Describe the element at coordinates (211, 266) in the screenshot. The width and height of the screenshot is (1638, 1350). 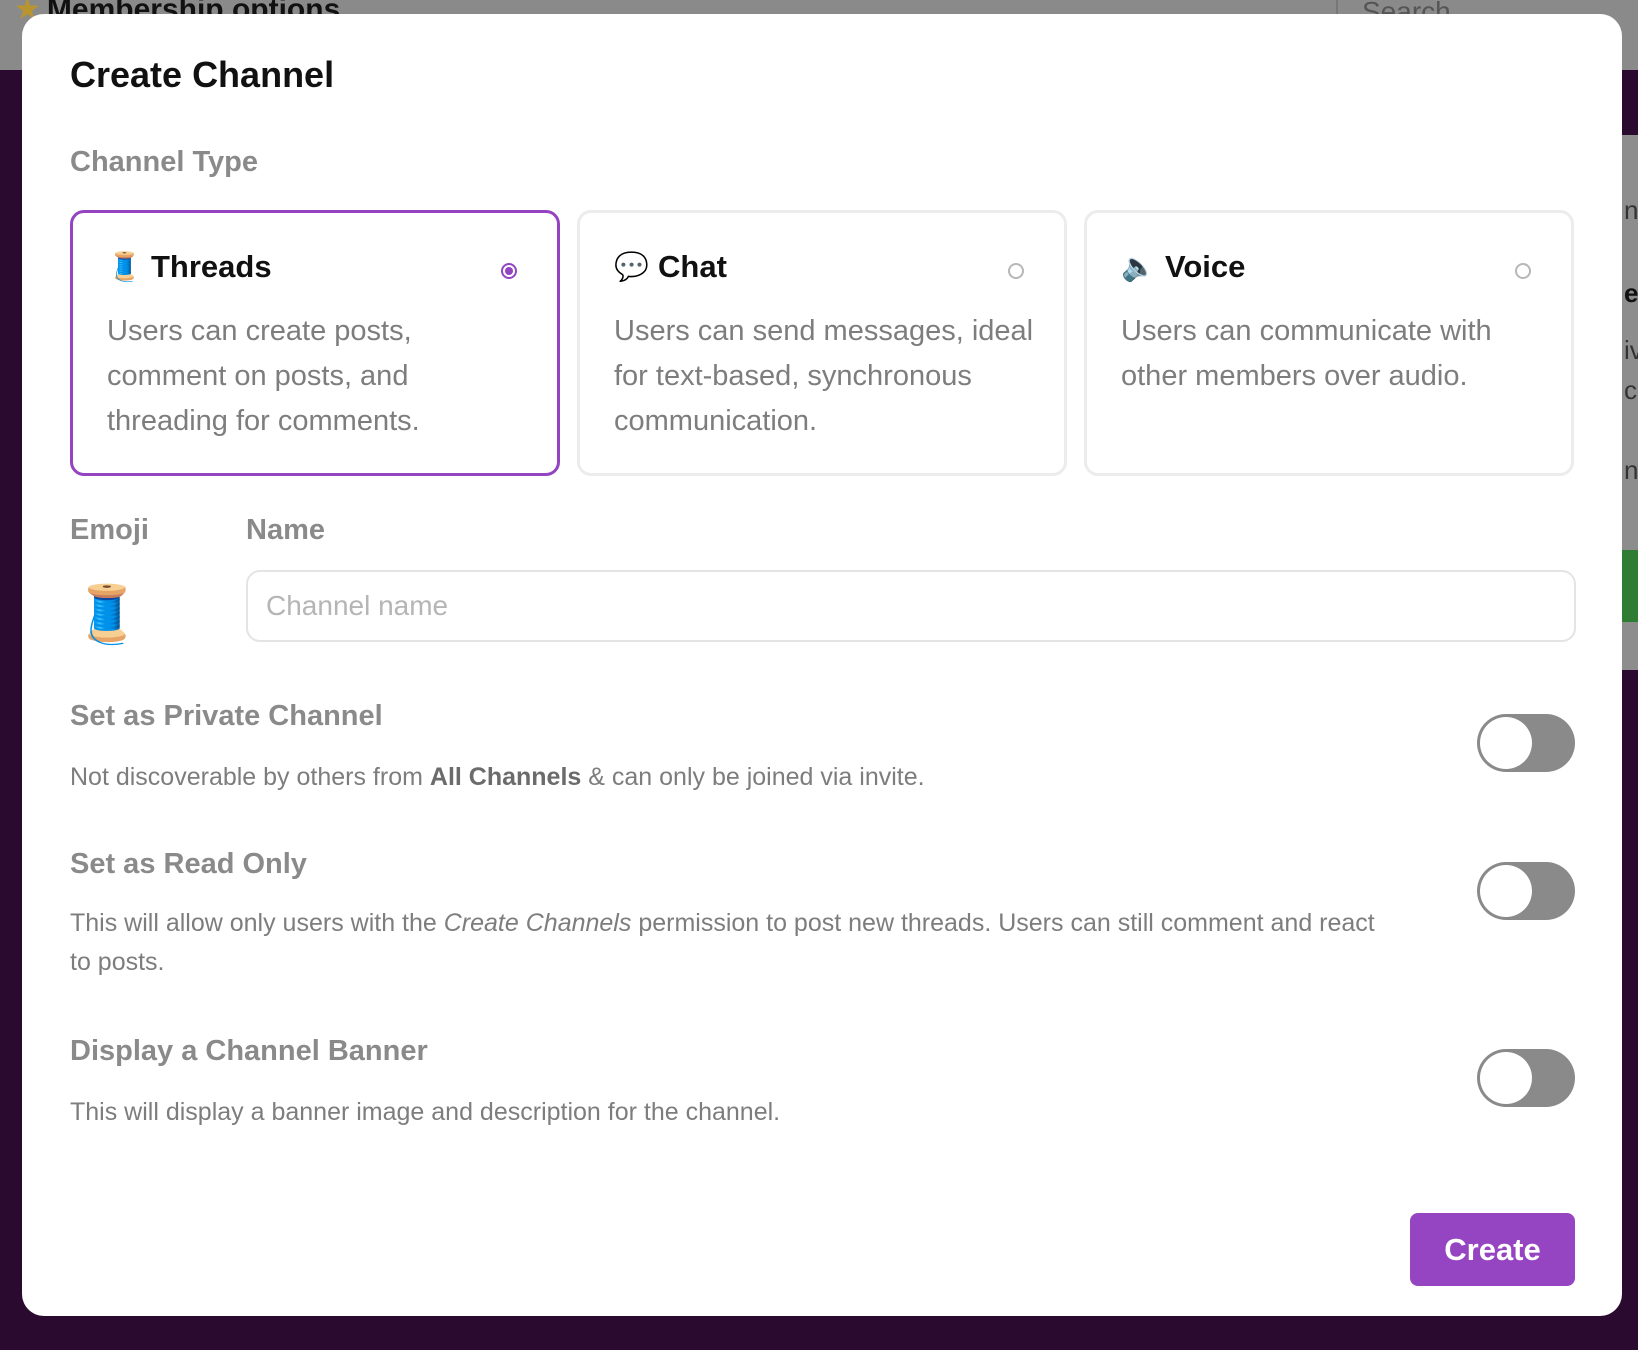
I see `card-name: Threads` at that location.